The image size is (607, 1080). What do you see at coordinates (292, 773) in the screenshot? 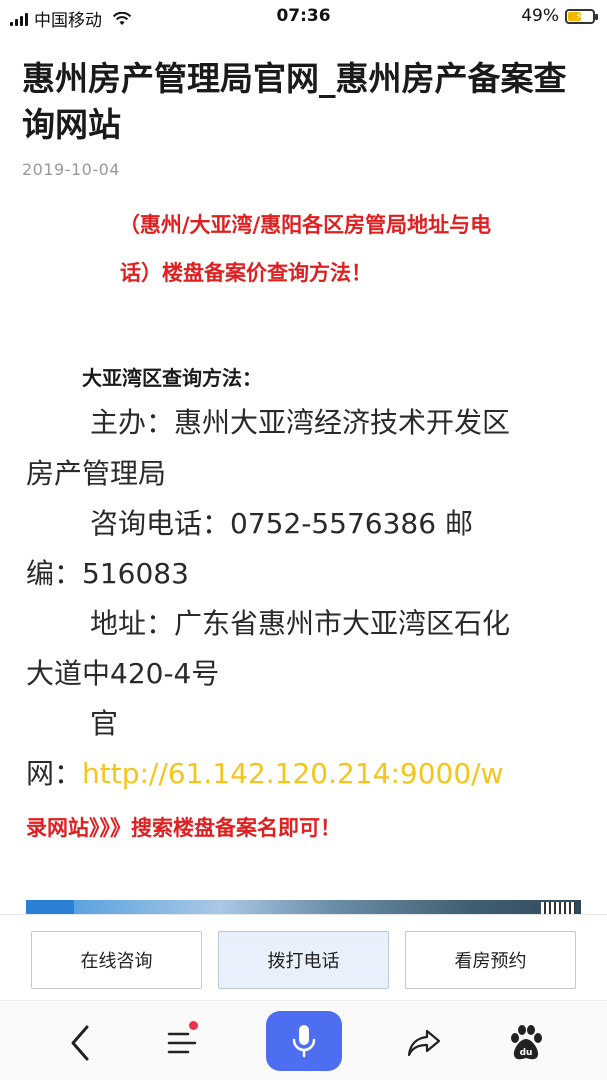
I see `website-link: http://61.142.120.214:9000/w` at bounding box center [292, 773].